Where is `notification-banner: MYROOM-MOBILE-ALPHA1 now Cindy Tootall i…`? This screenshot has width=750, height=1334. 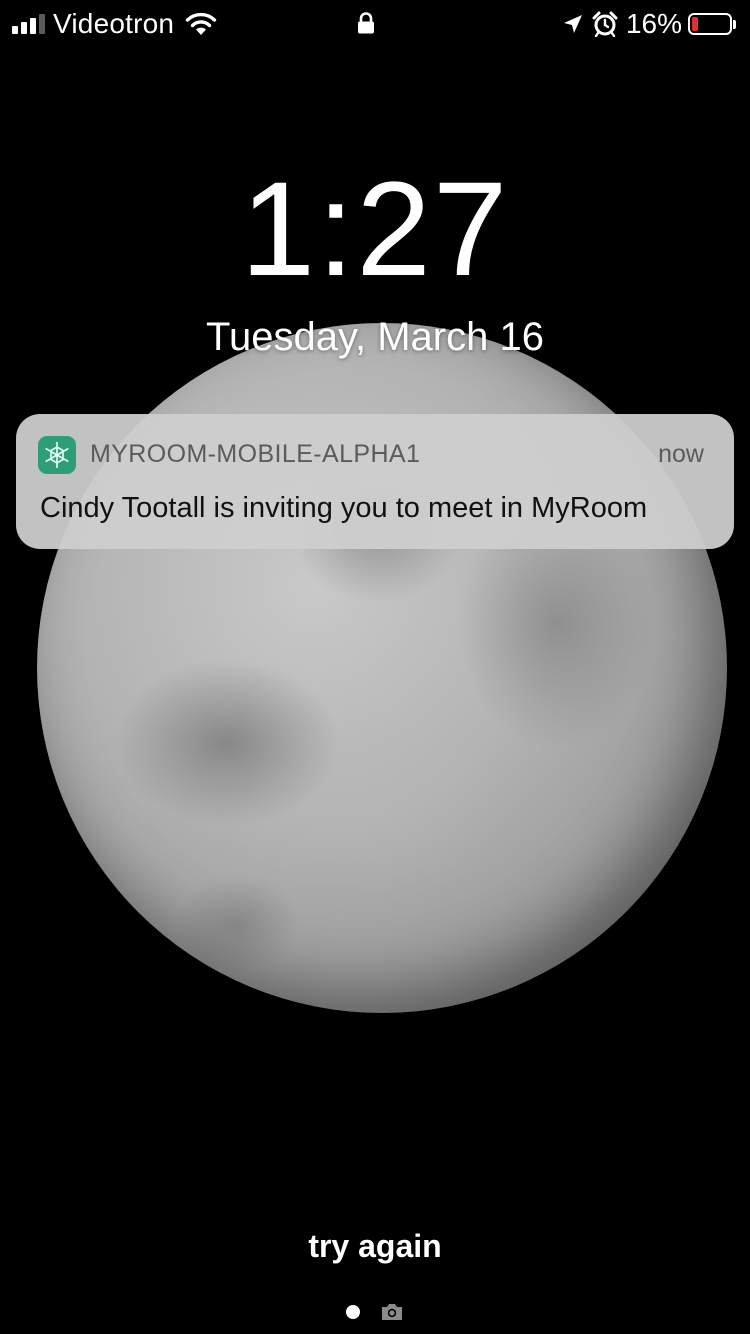
notification-banner: MYROOM-MOBILE-ALPHA1 now Cindy Tootall i… is located at coordinates (375, 481).